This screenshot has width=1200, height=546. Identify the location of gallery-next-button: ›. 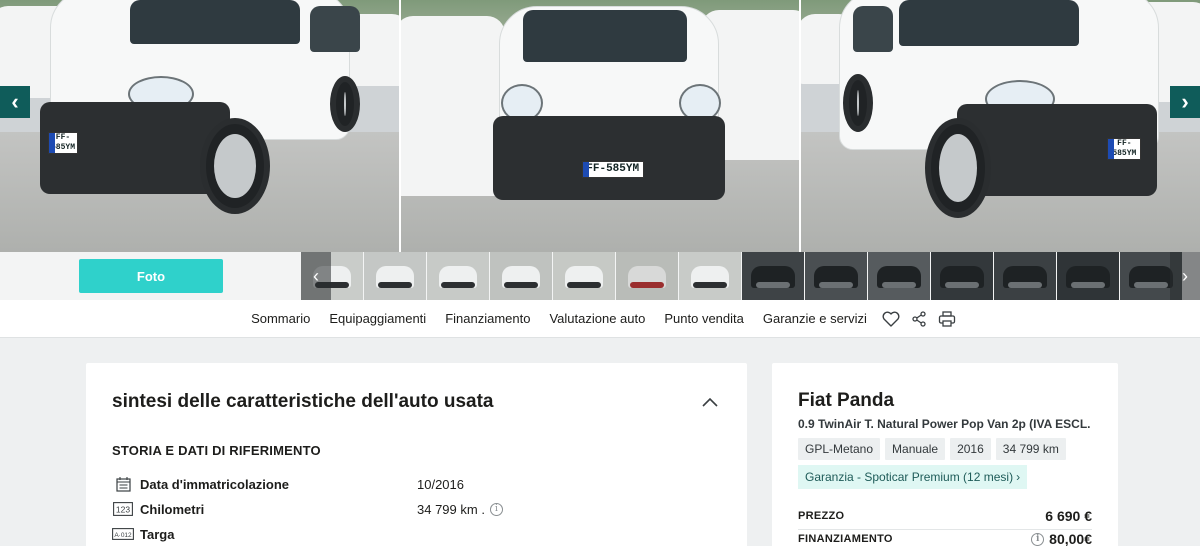
(1185, 102).